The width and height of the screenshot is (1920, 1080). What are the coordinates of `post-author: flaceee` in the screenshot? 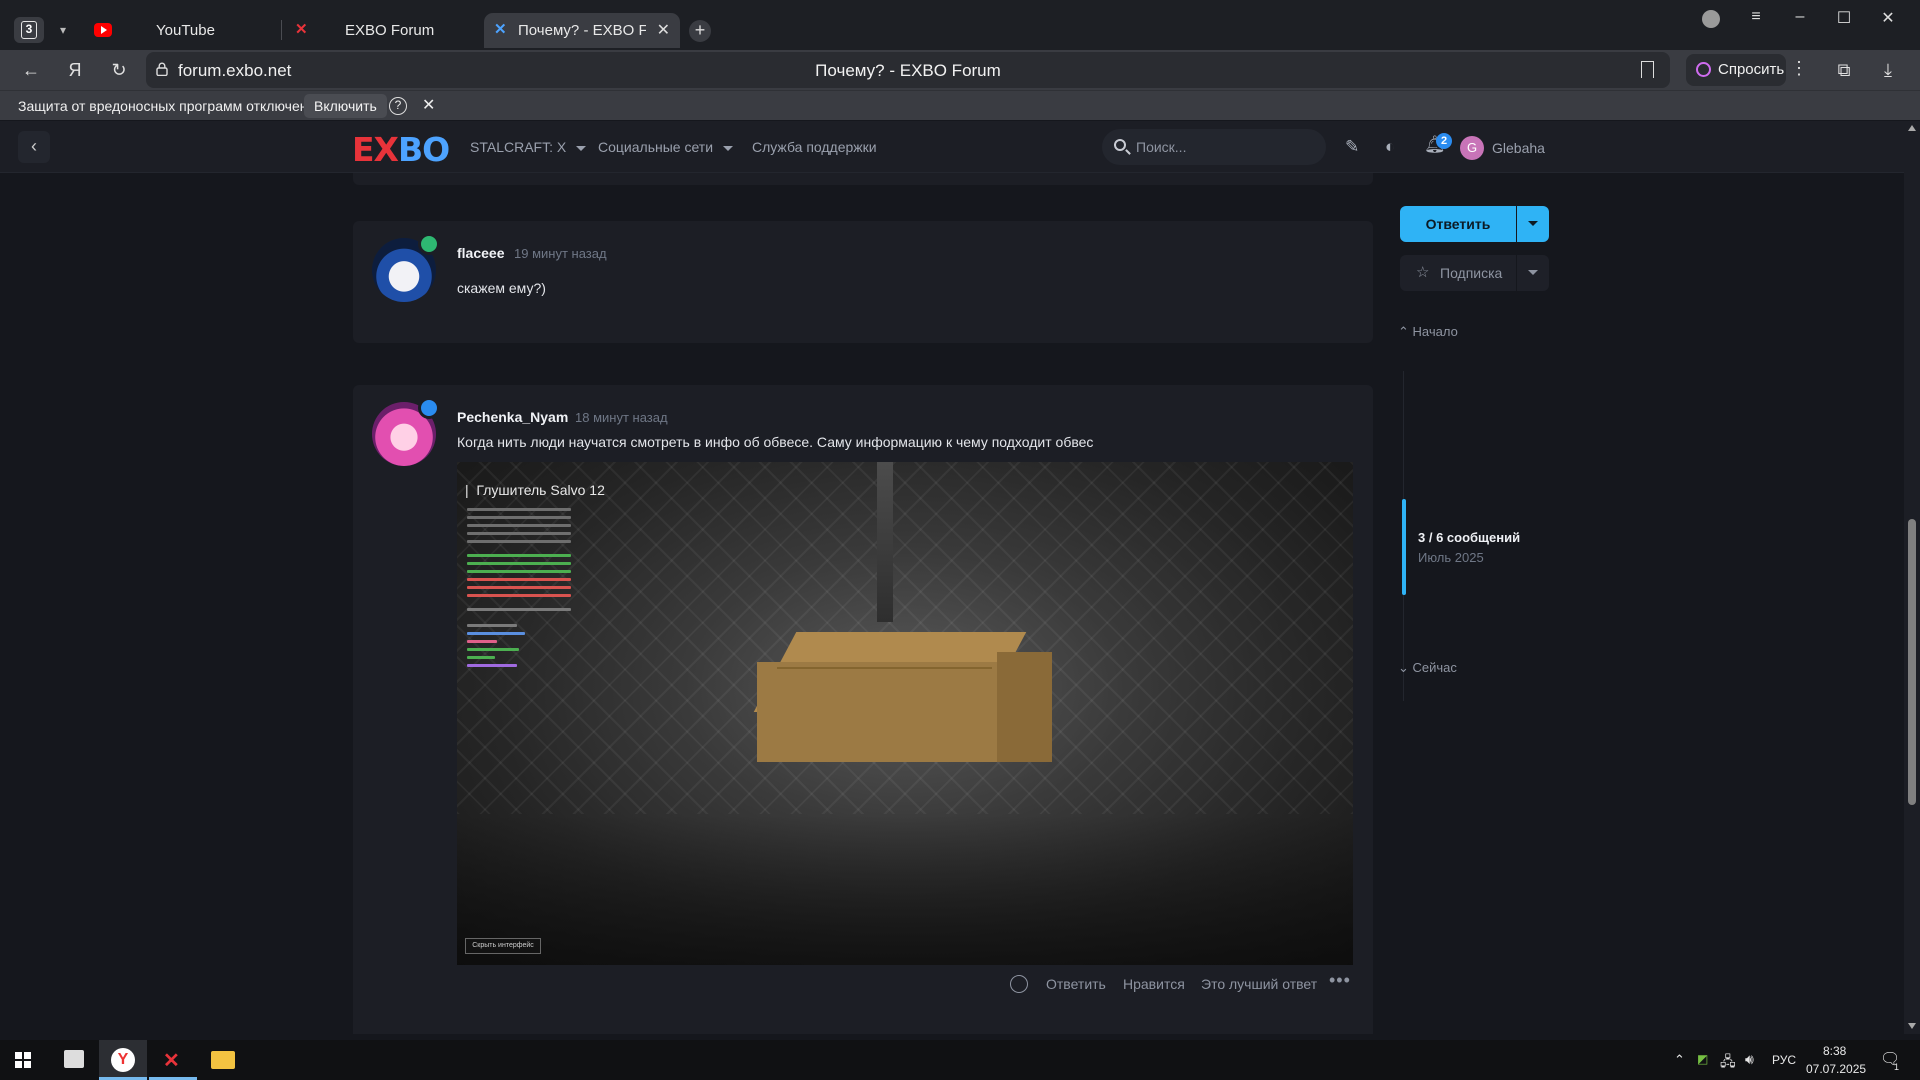 It's located at (480, 253).